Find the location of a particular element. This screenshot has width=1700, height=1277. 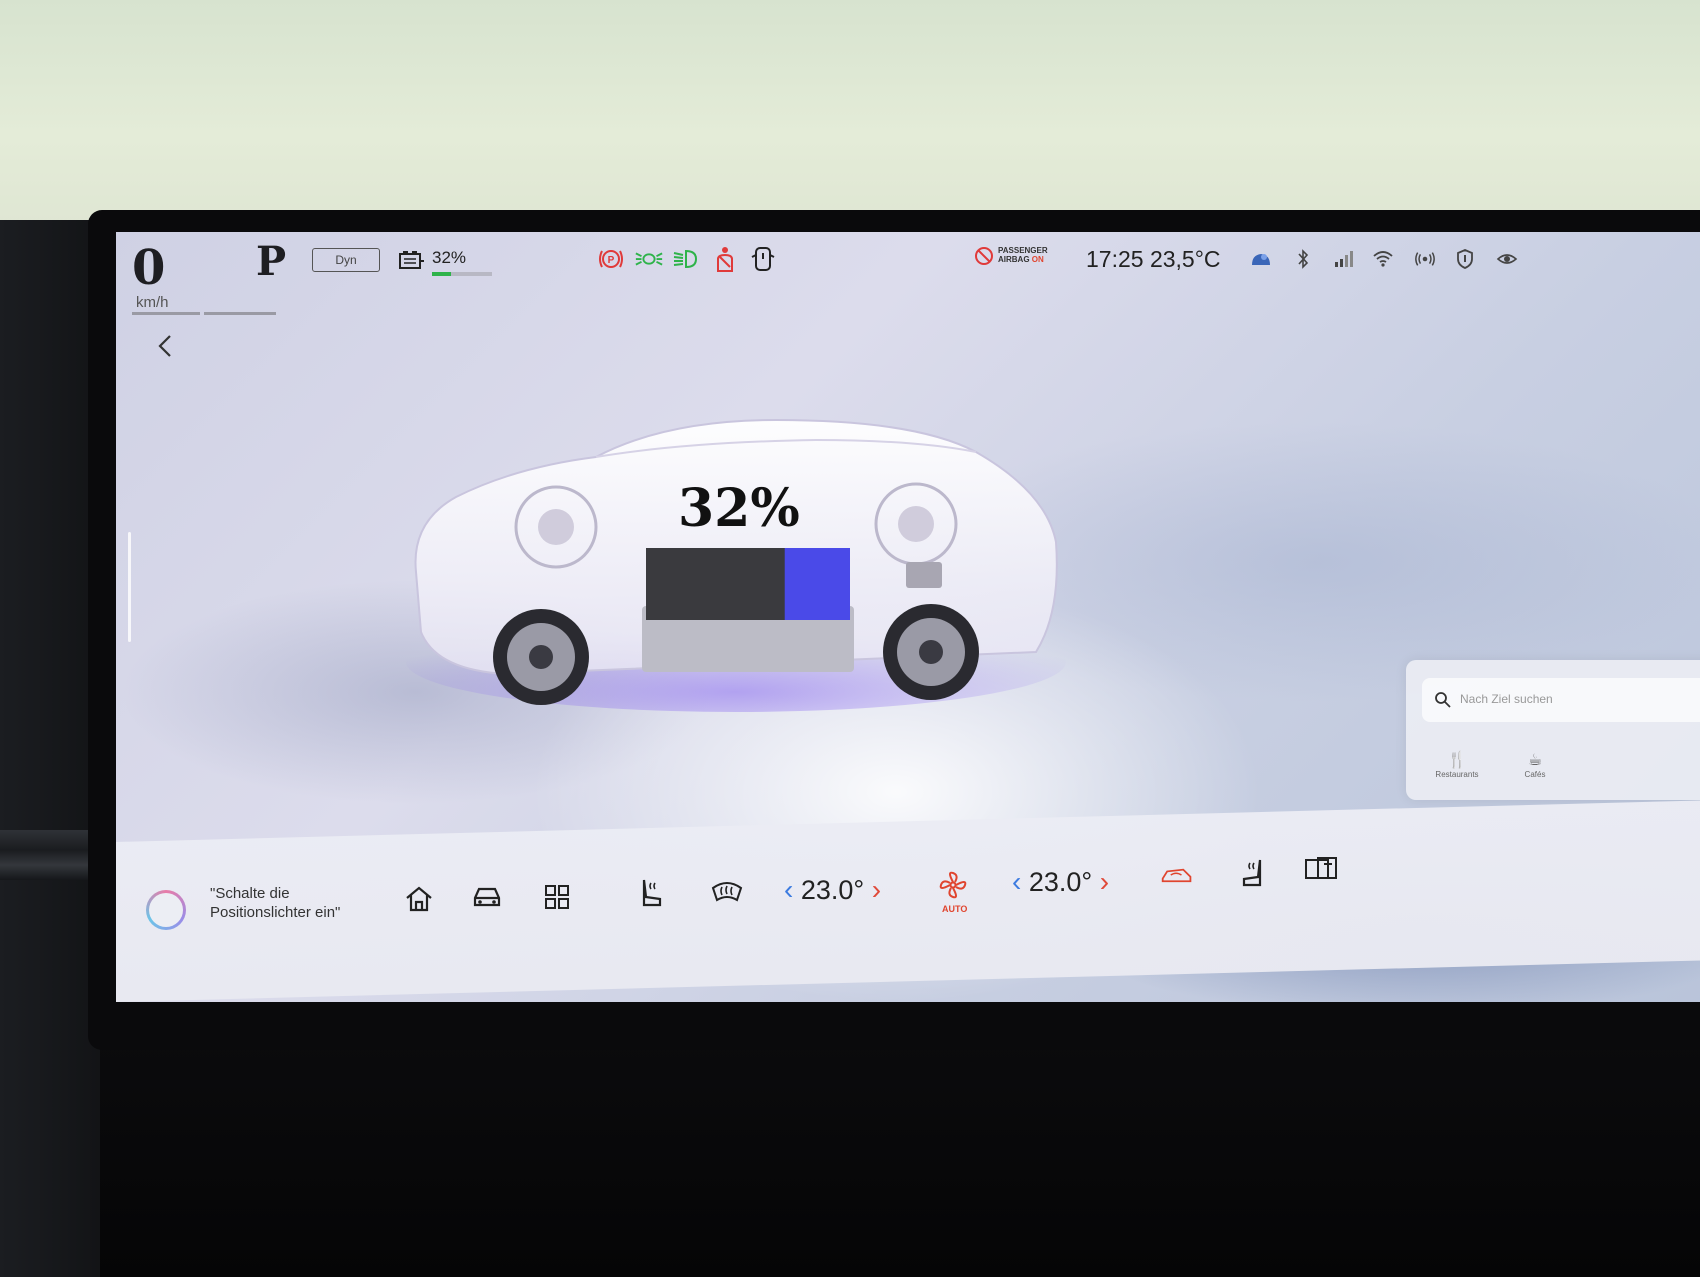

category-label: Cafés is located at coordinates (1535, 774).